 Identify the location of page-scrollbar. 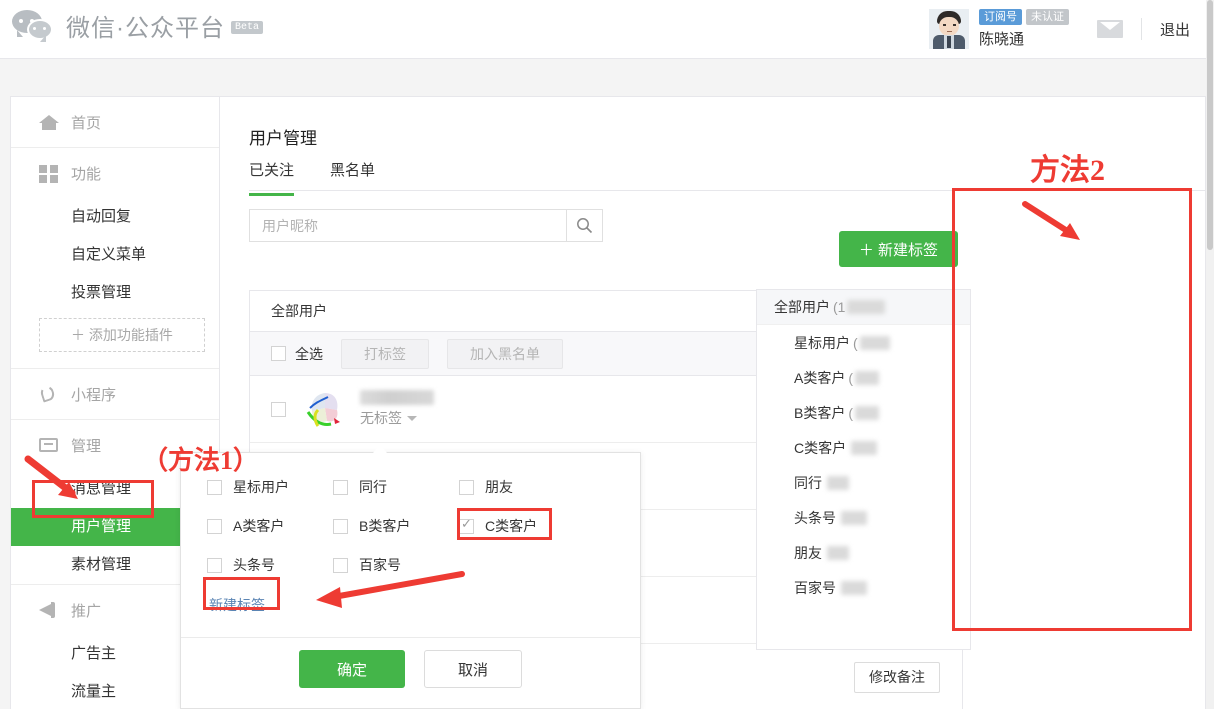
(1210, 354).